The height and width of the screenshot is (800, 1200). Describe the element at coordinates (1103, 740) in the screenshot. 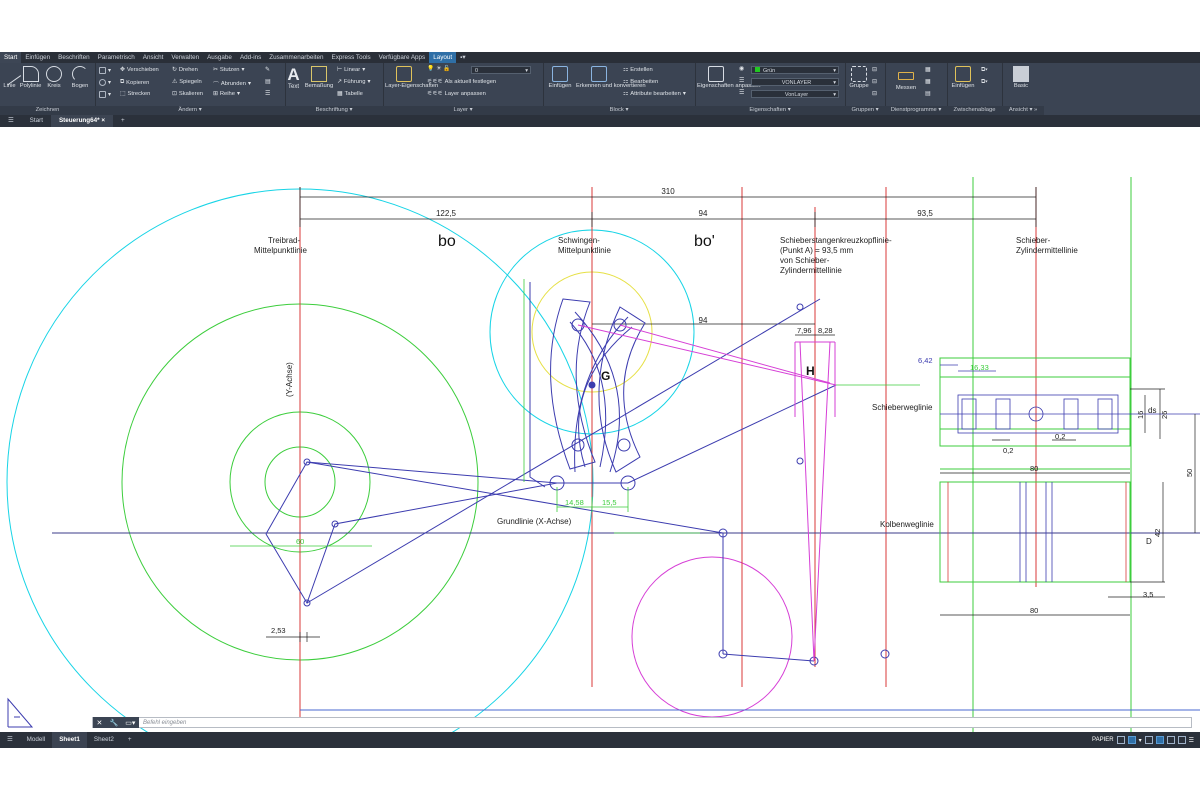

I see `space-indicator: PAPIER` at that location.